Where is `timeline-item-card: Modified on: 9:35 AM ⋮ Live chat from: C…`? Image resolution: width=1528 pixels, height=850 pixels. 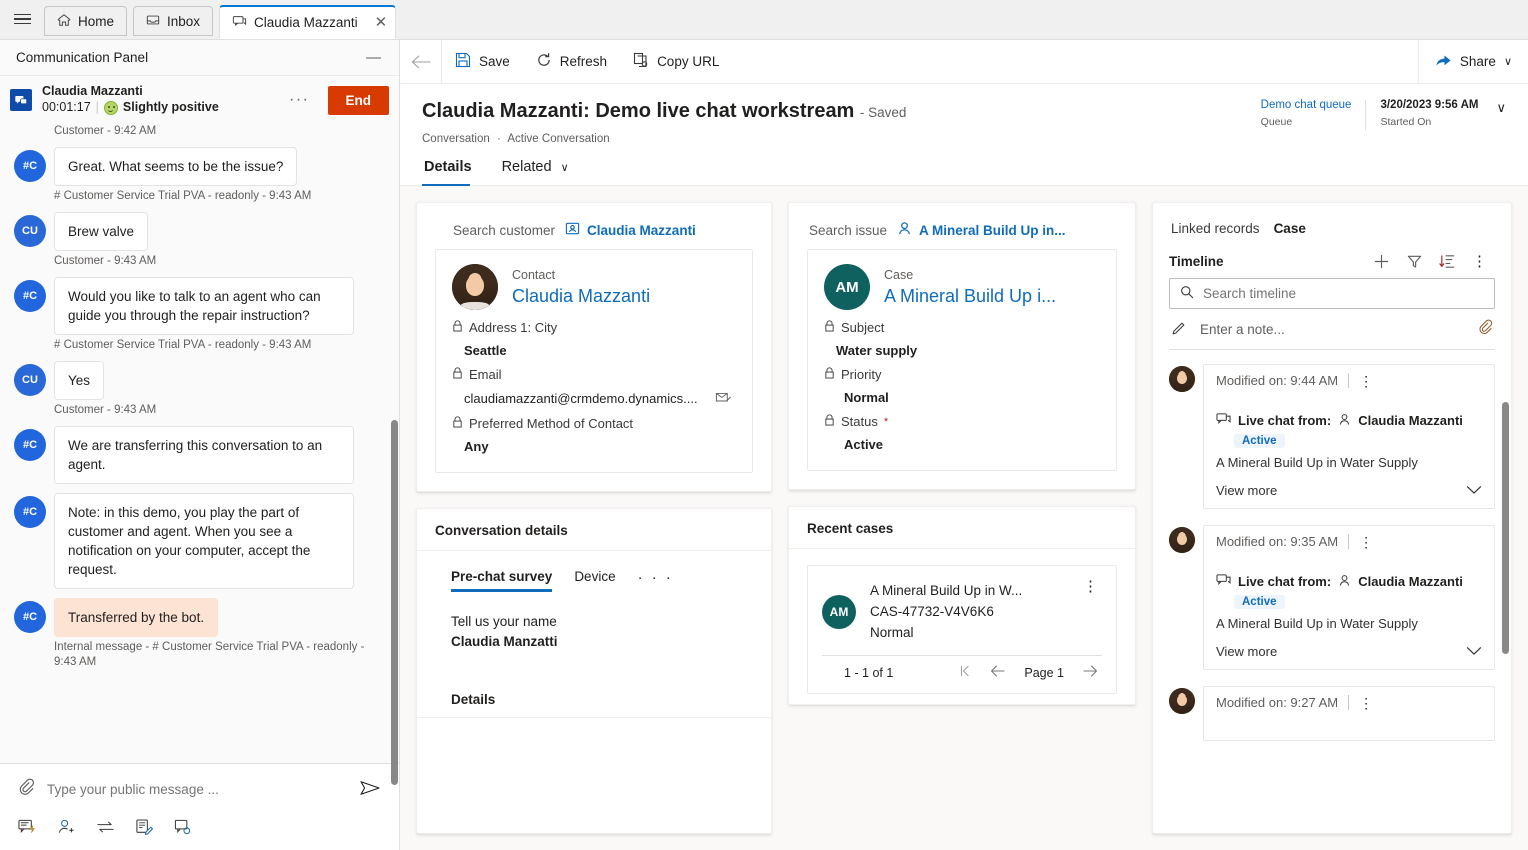 timeline-item-card: Modified on: 9:35 AM ⋮ Live chat from: C… is located at coordinates (1349, 597).